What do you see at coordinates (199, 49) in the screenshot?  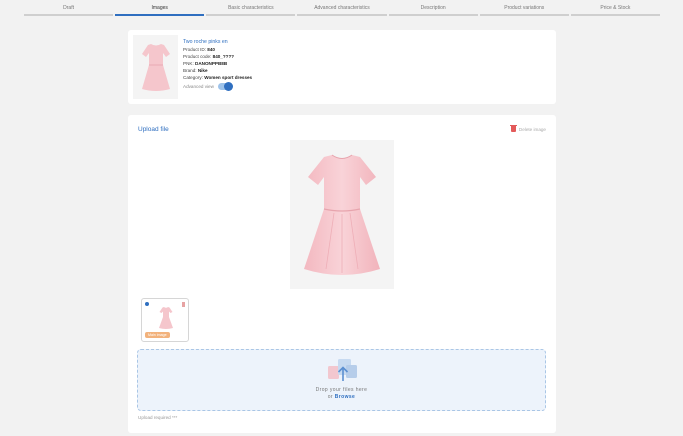 I see `product-id-row: Product ID: 840` at bounding box center [199, 49].